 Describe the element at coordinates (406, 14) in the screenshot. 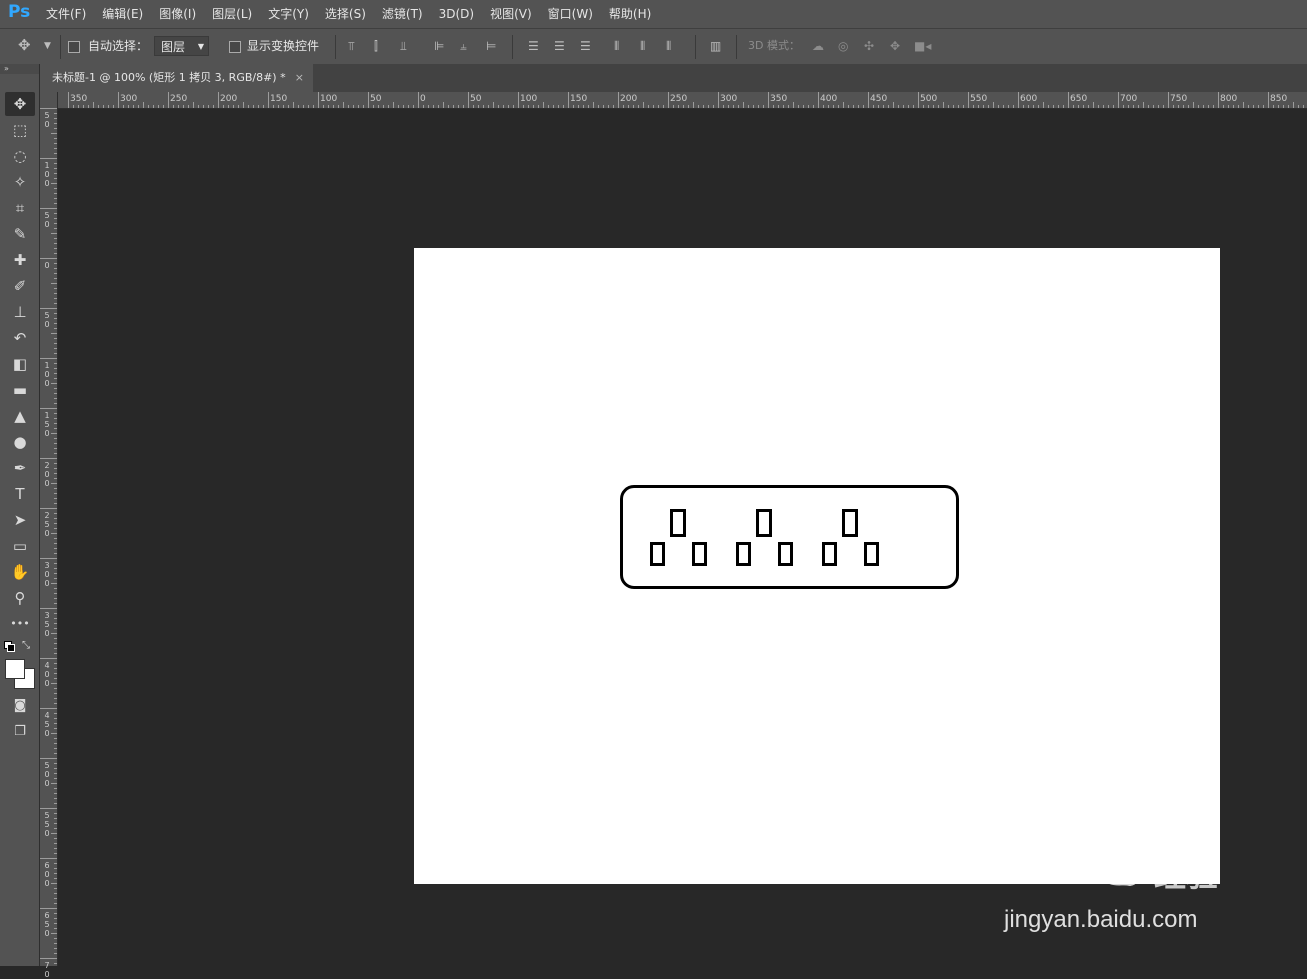

I see `menu-item: 滤镜(T)` at that location.